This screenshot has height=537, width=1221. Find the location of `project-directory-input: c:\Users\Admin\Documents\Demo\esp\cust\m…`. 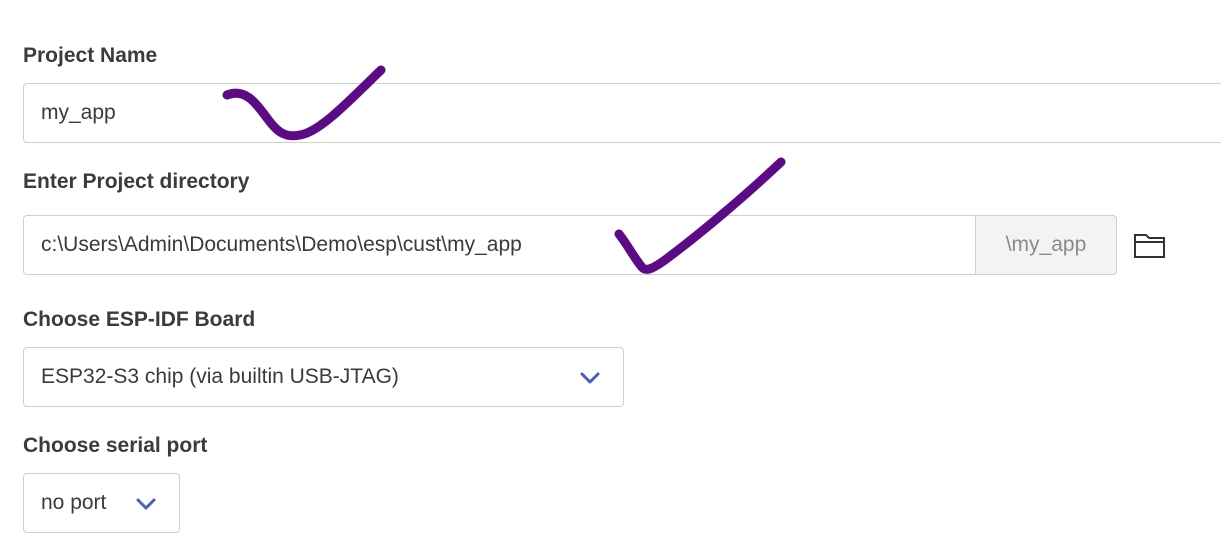

project-directory-input: c:\Users\Admin\Documents\Demo\esp\cust\m… is located at coordinates (499, 245).